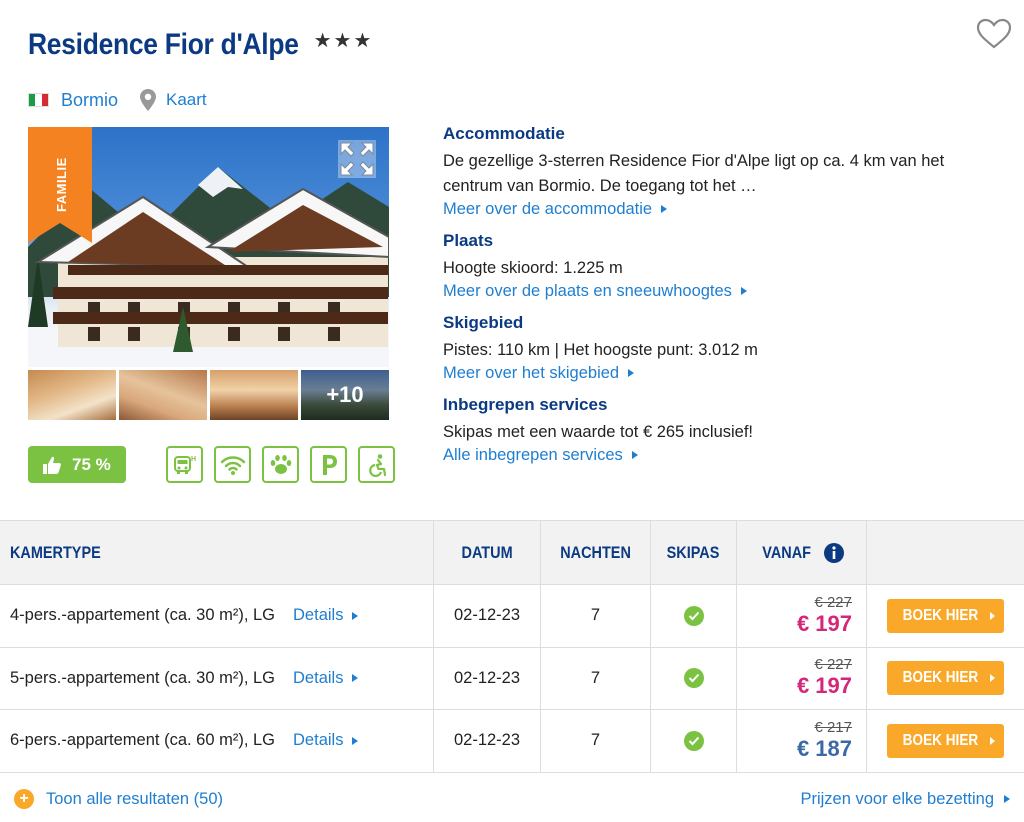  What do you see at coordinates (163, 45) in the screenshot?
I see `hotel-name: Residence Fior d'Alpe` at bounding box center [163, 45].